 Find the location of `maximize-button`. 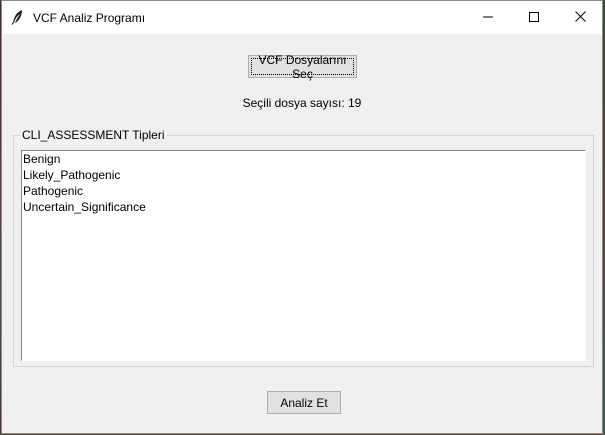

maximize-button is located at coordinates (534, 17).